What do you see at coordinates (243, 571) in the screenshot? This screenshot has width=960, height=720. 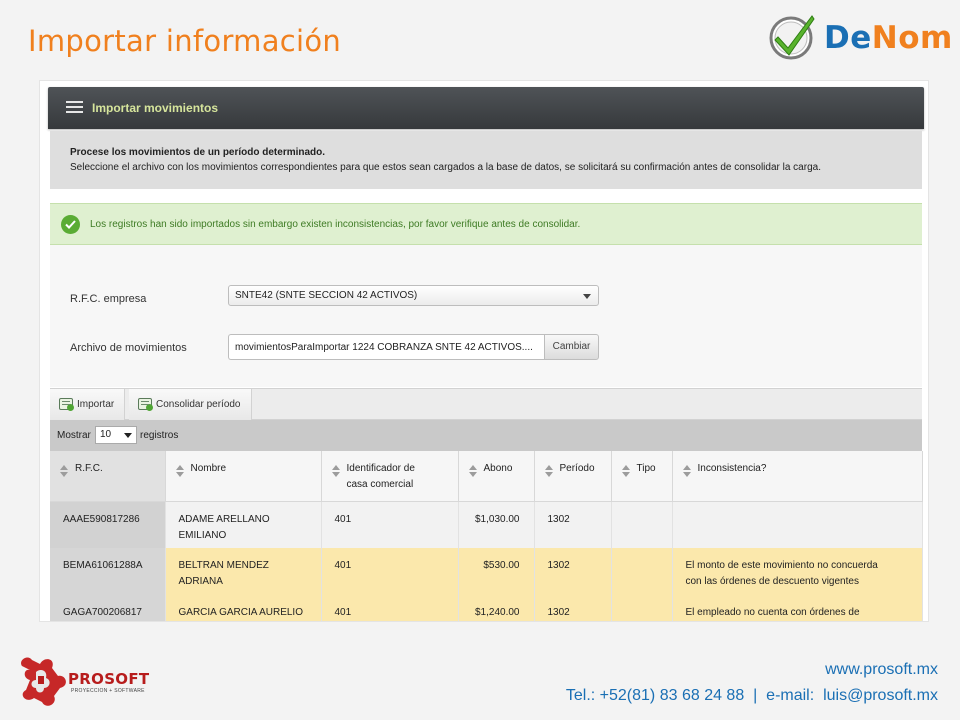 I see `cell-nombre: BELTRAN MENDEZ ADRIANA` at bounding box center [243, 571].